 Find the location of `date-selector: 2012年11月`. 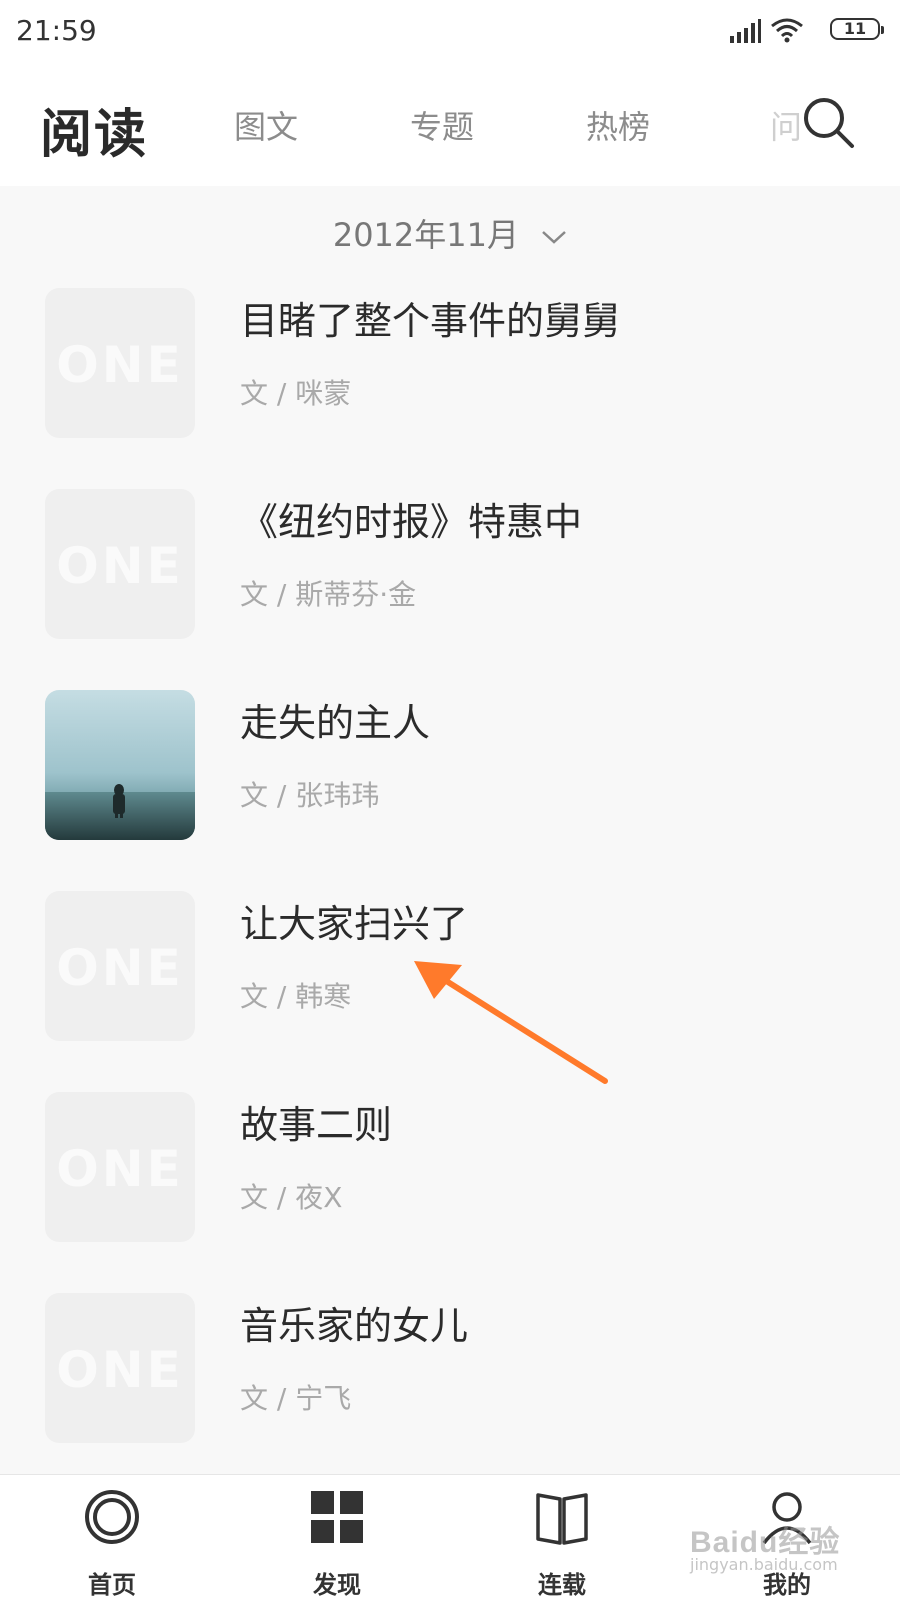

date-selector: 2012年11月 is located at coordinates (450, 233).